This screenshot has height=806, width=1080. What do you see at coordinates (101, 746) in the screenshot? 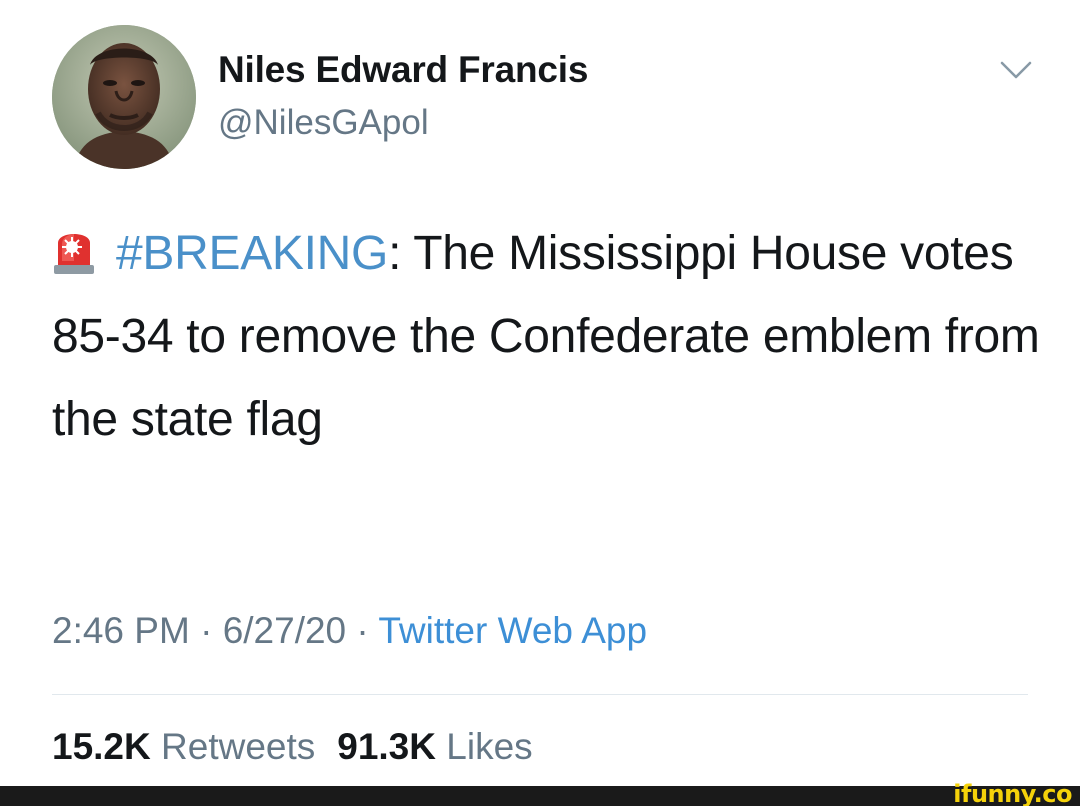
I see `retweets-count: 15.2K` at bounding box center [101, 746].